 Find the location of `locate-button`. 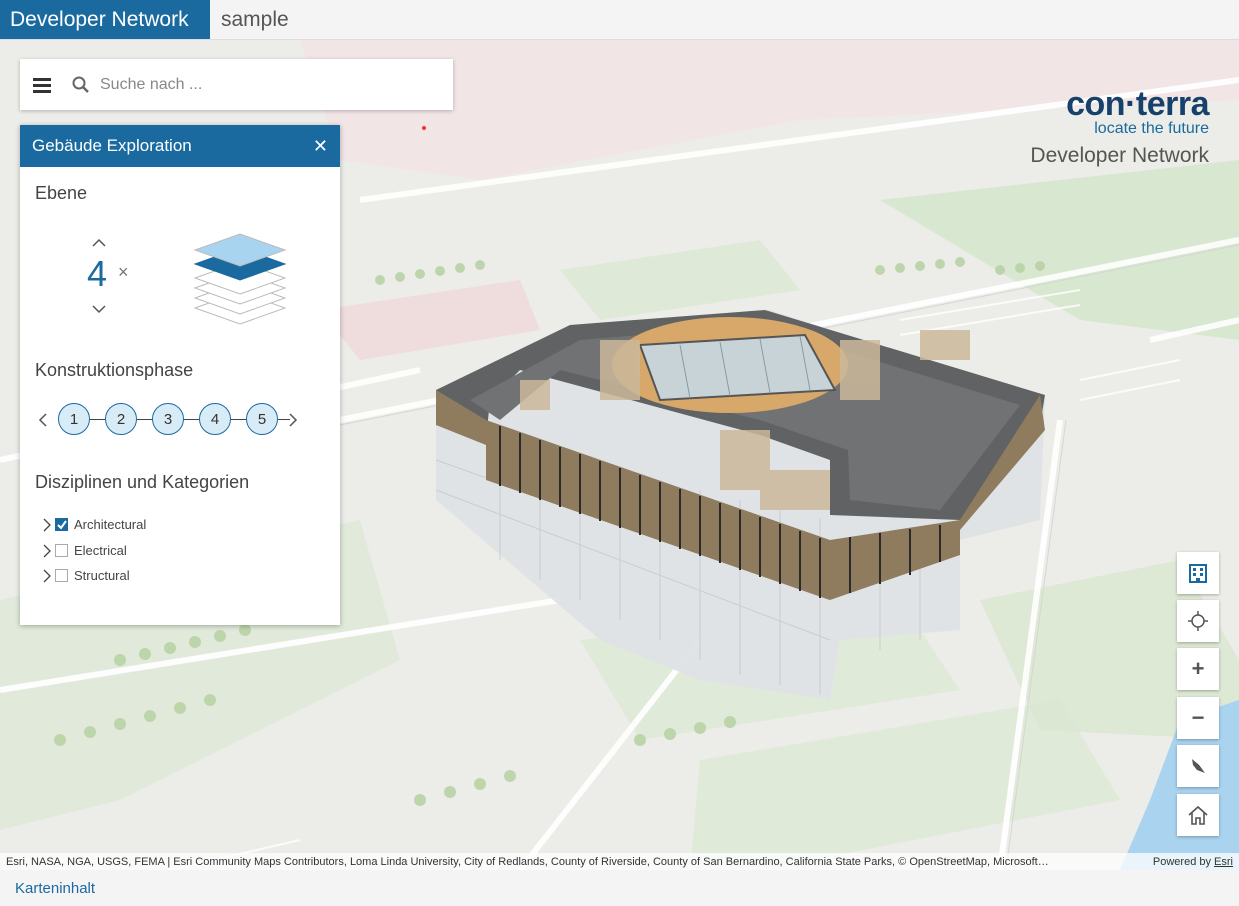

locate-button is located at coordinates (1198, 621).